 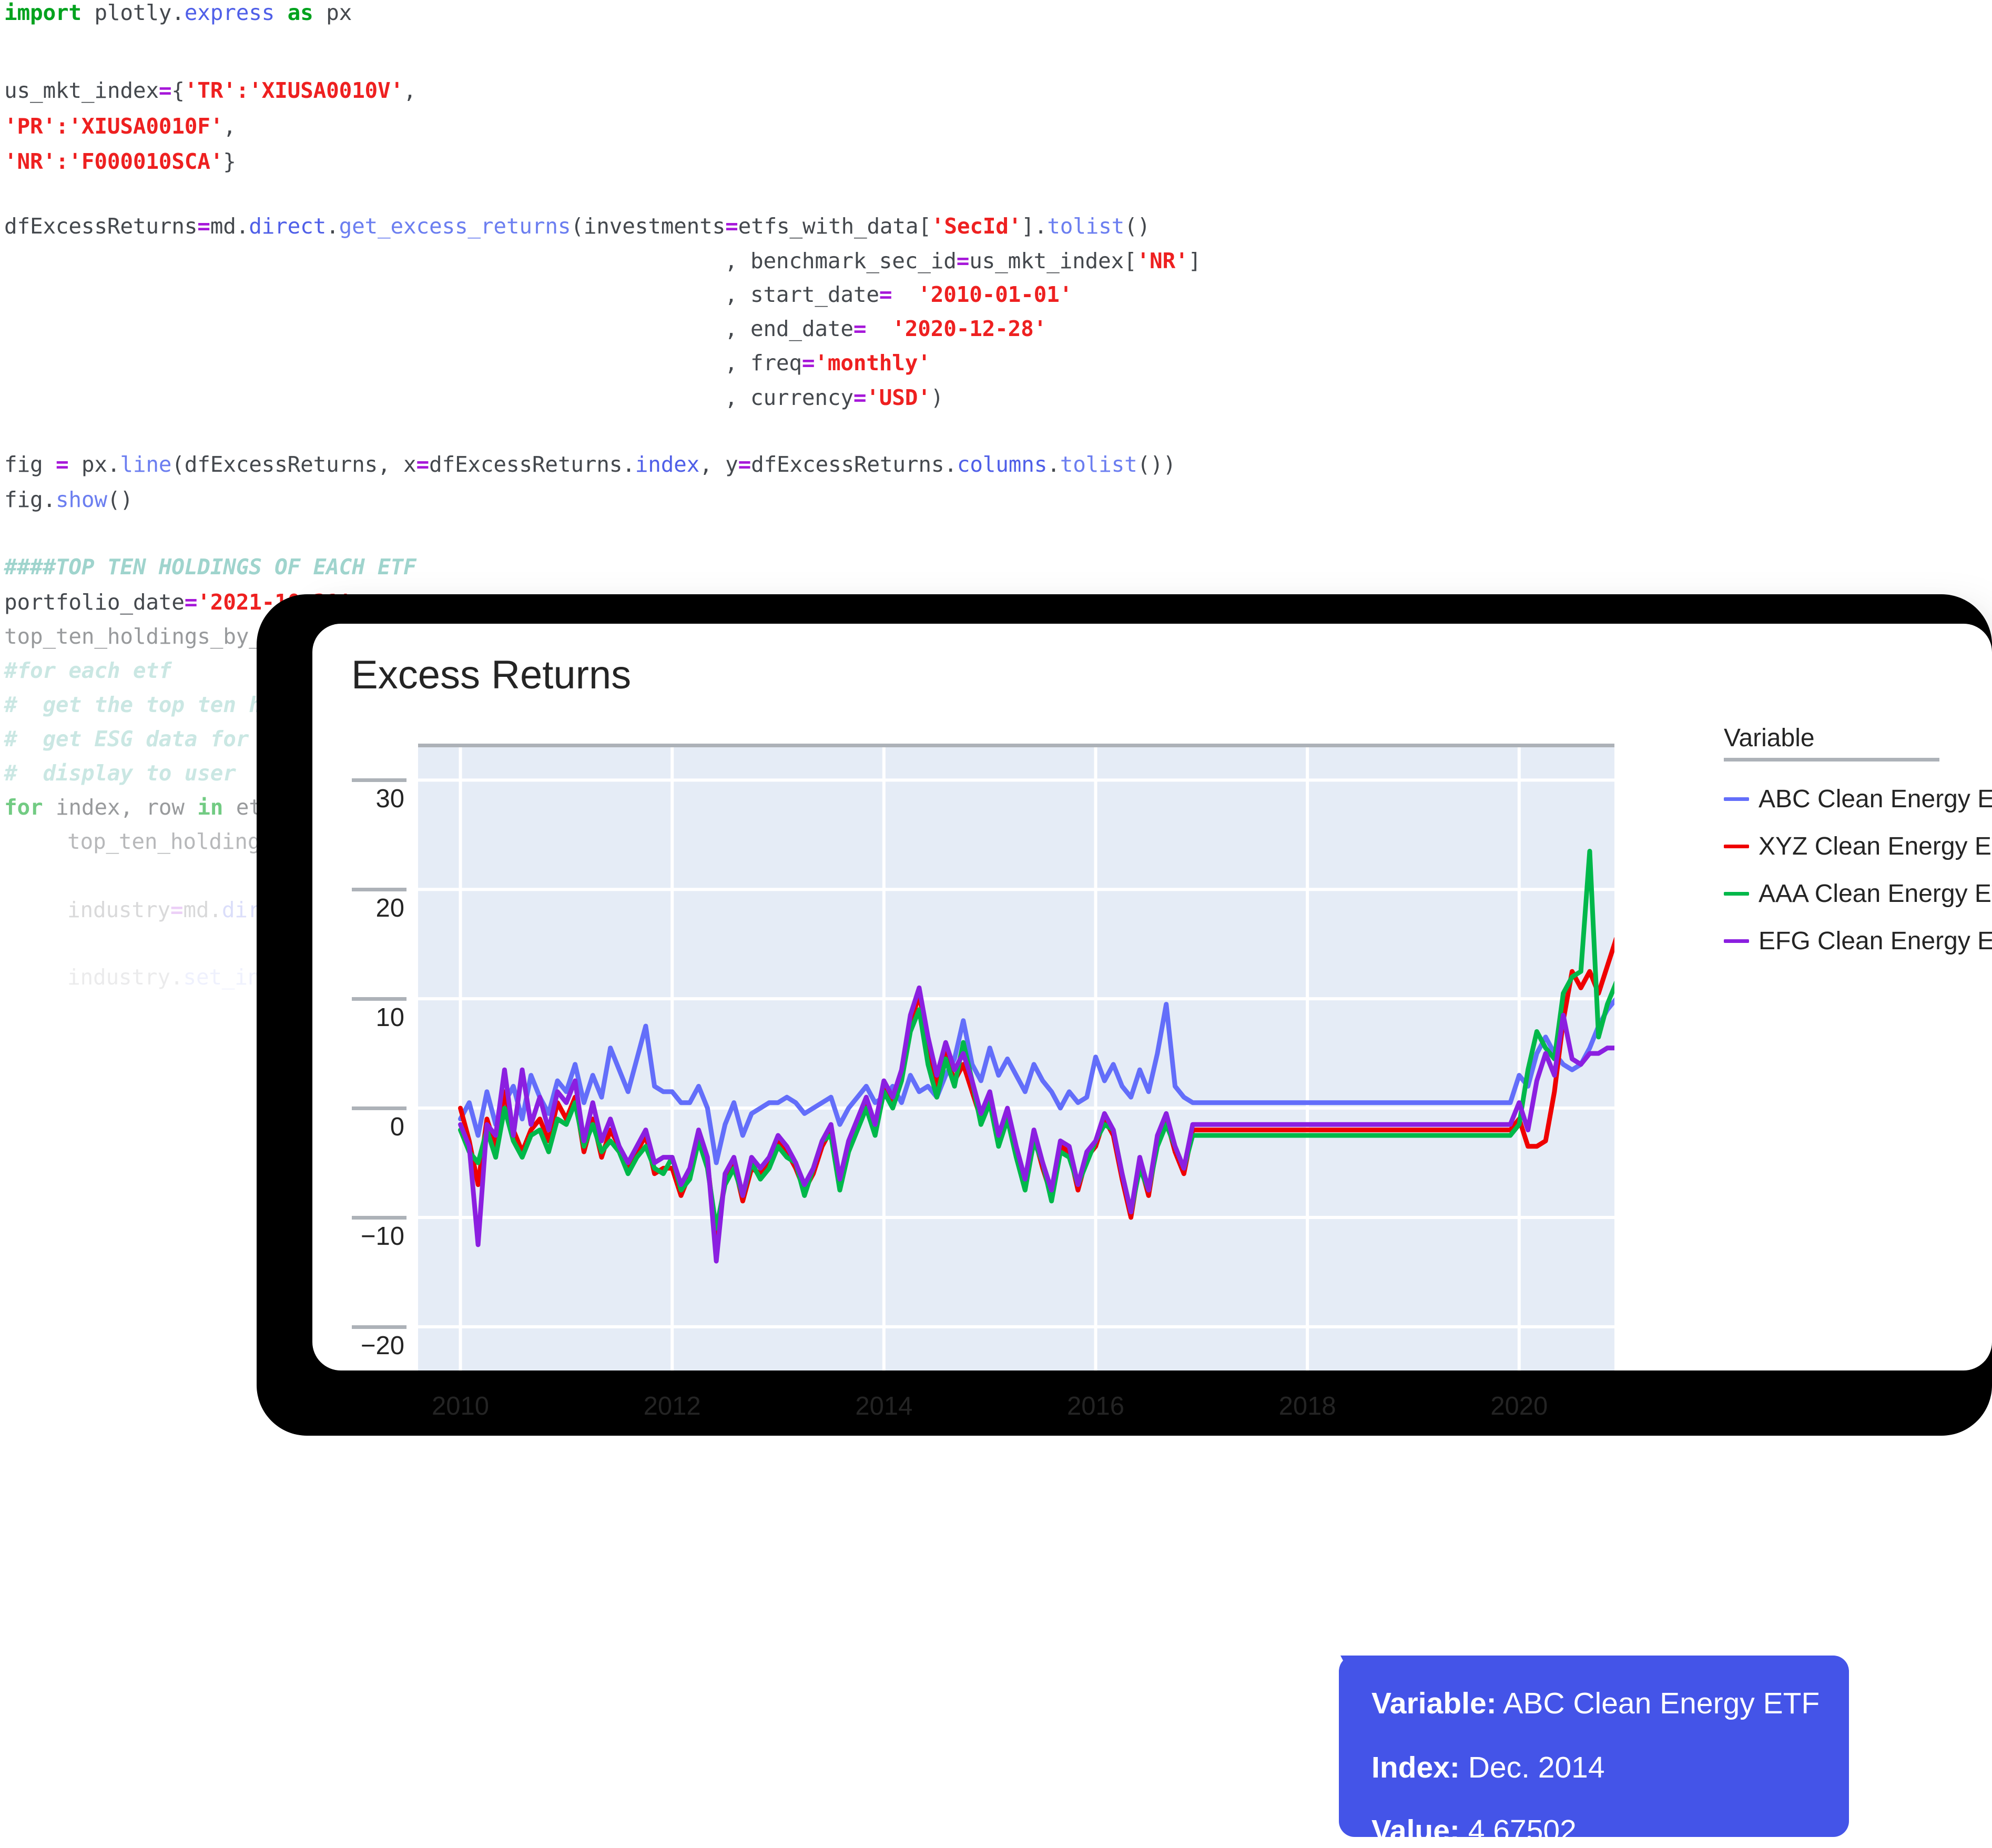 I want to click on code-line: , benchmark_sec_id=us_mkt_index['NR'], so click(x=963, y=261).